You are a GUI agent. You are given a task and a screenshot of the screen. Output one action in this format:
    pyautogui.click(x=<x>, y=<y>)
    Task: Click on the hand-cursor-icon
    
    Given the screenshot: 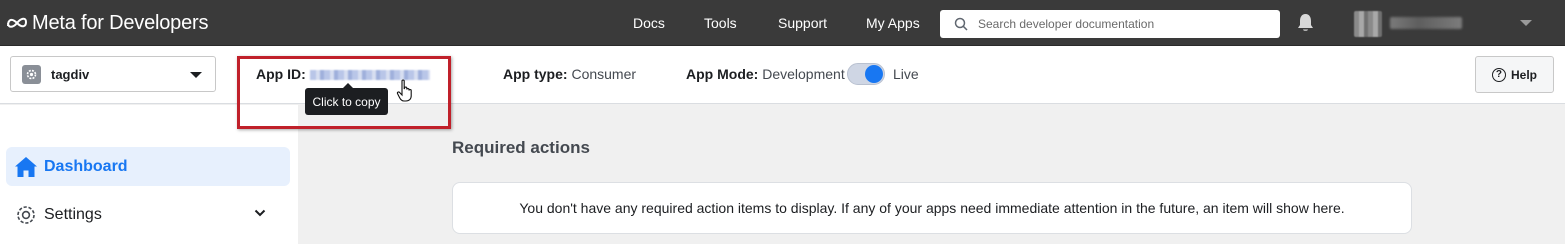 What is the action you would take?
    pyautogui.click(x=404, y=90)
    